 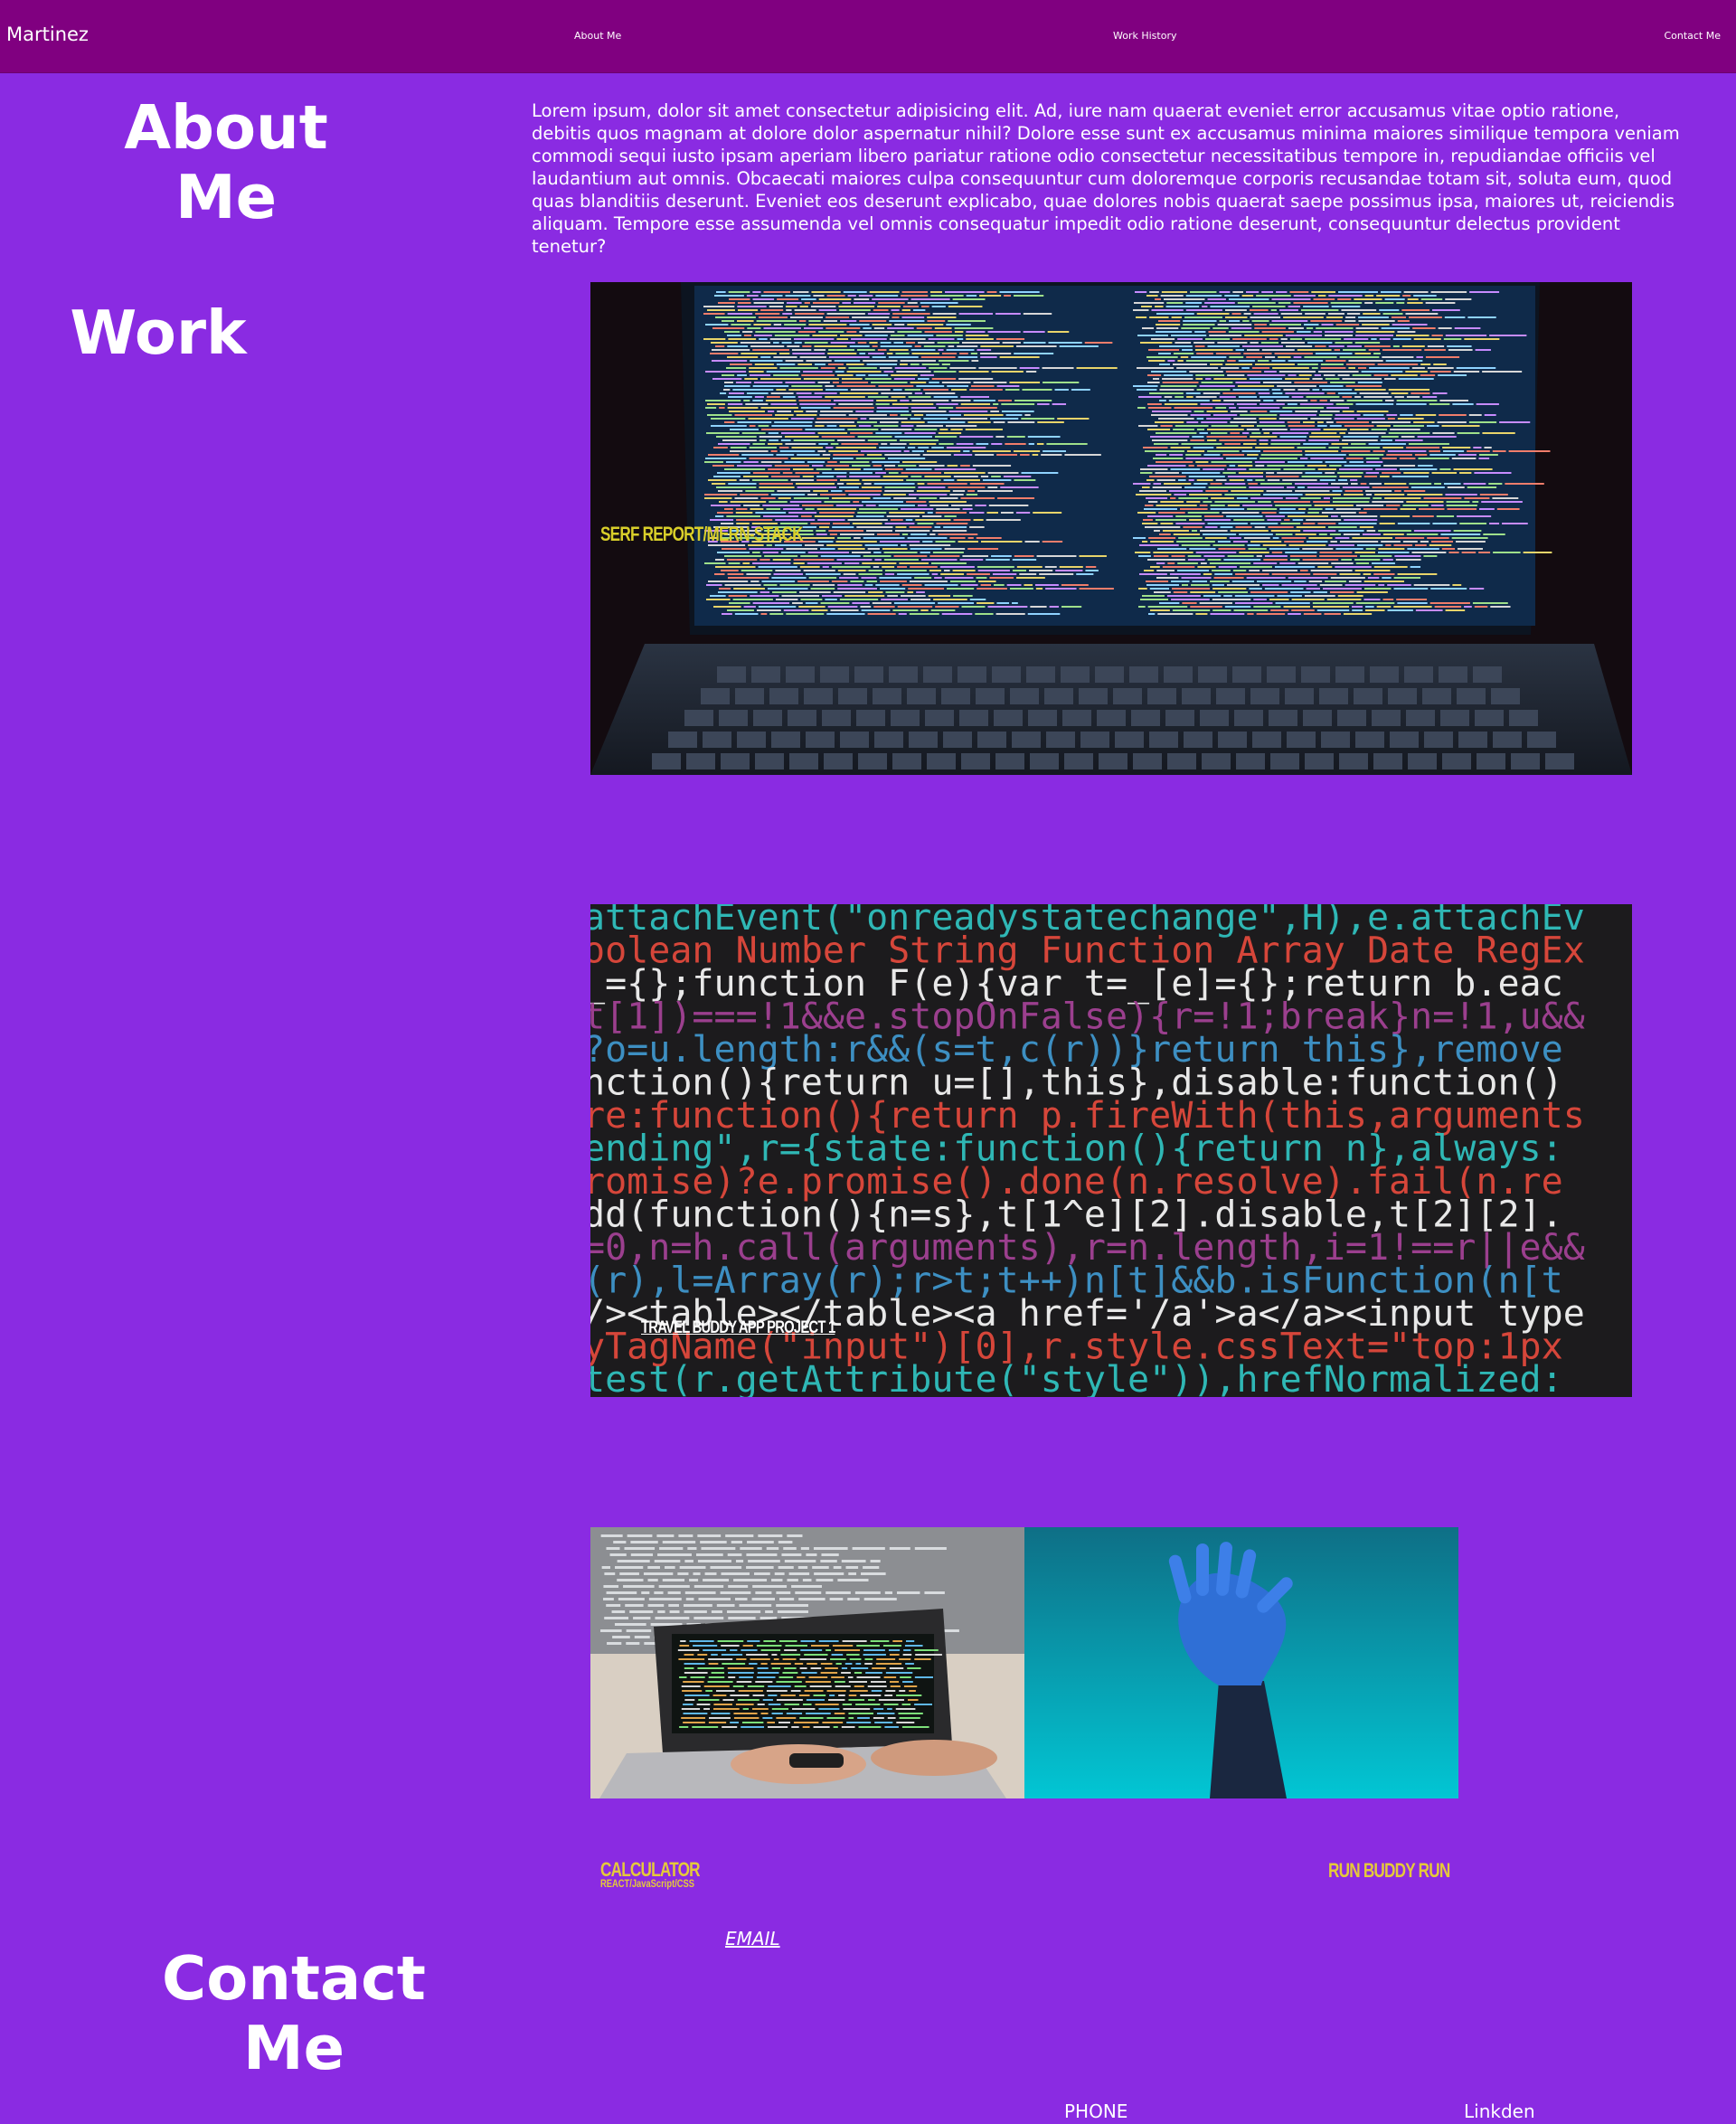 I want to click on about-me-heading: About Me, so click(x=226, y=162).